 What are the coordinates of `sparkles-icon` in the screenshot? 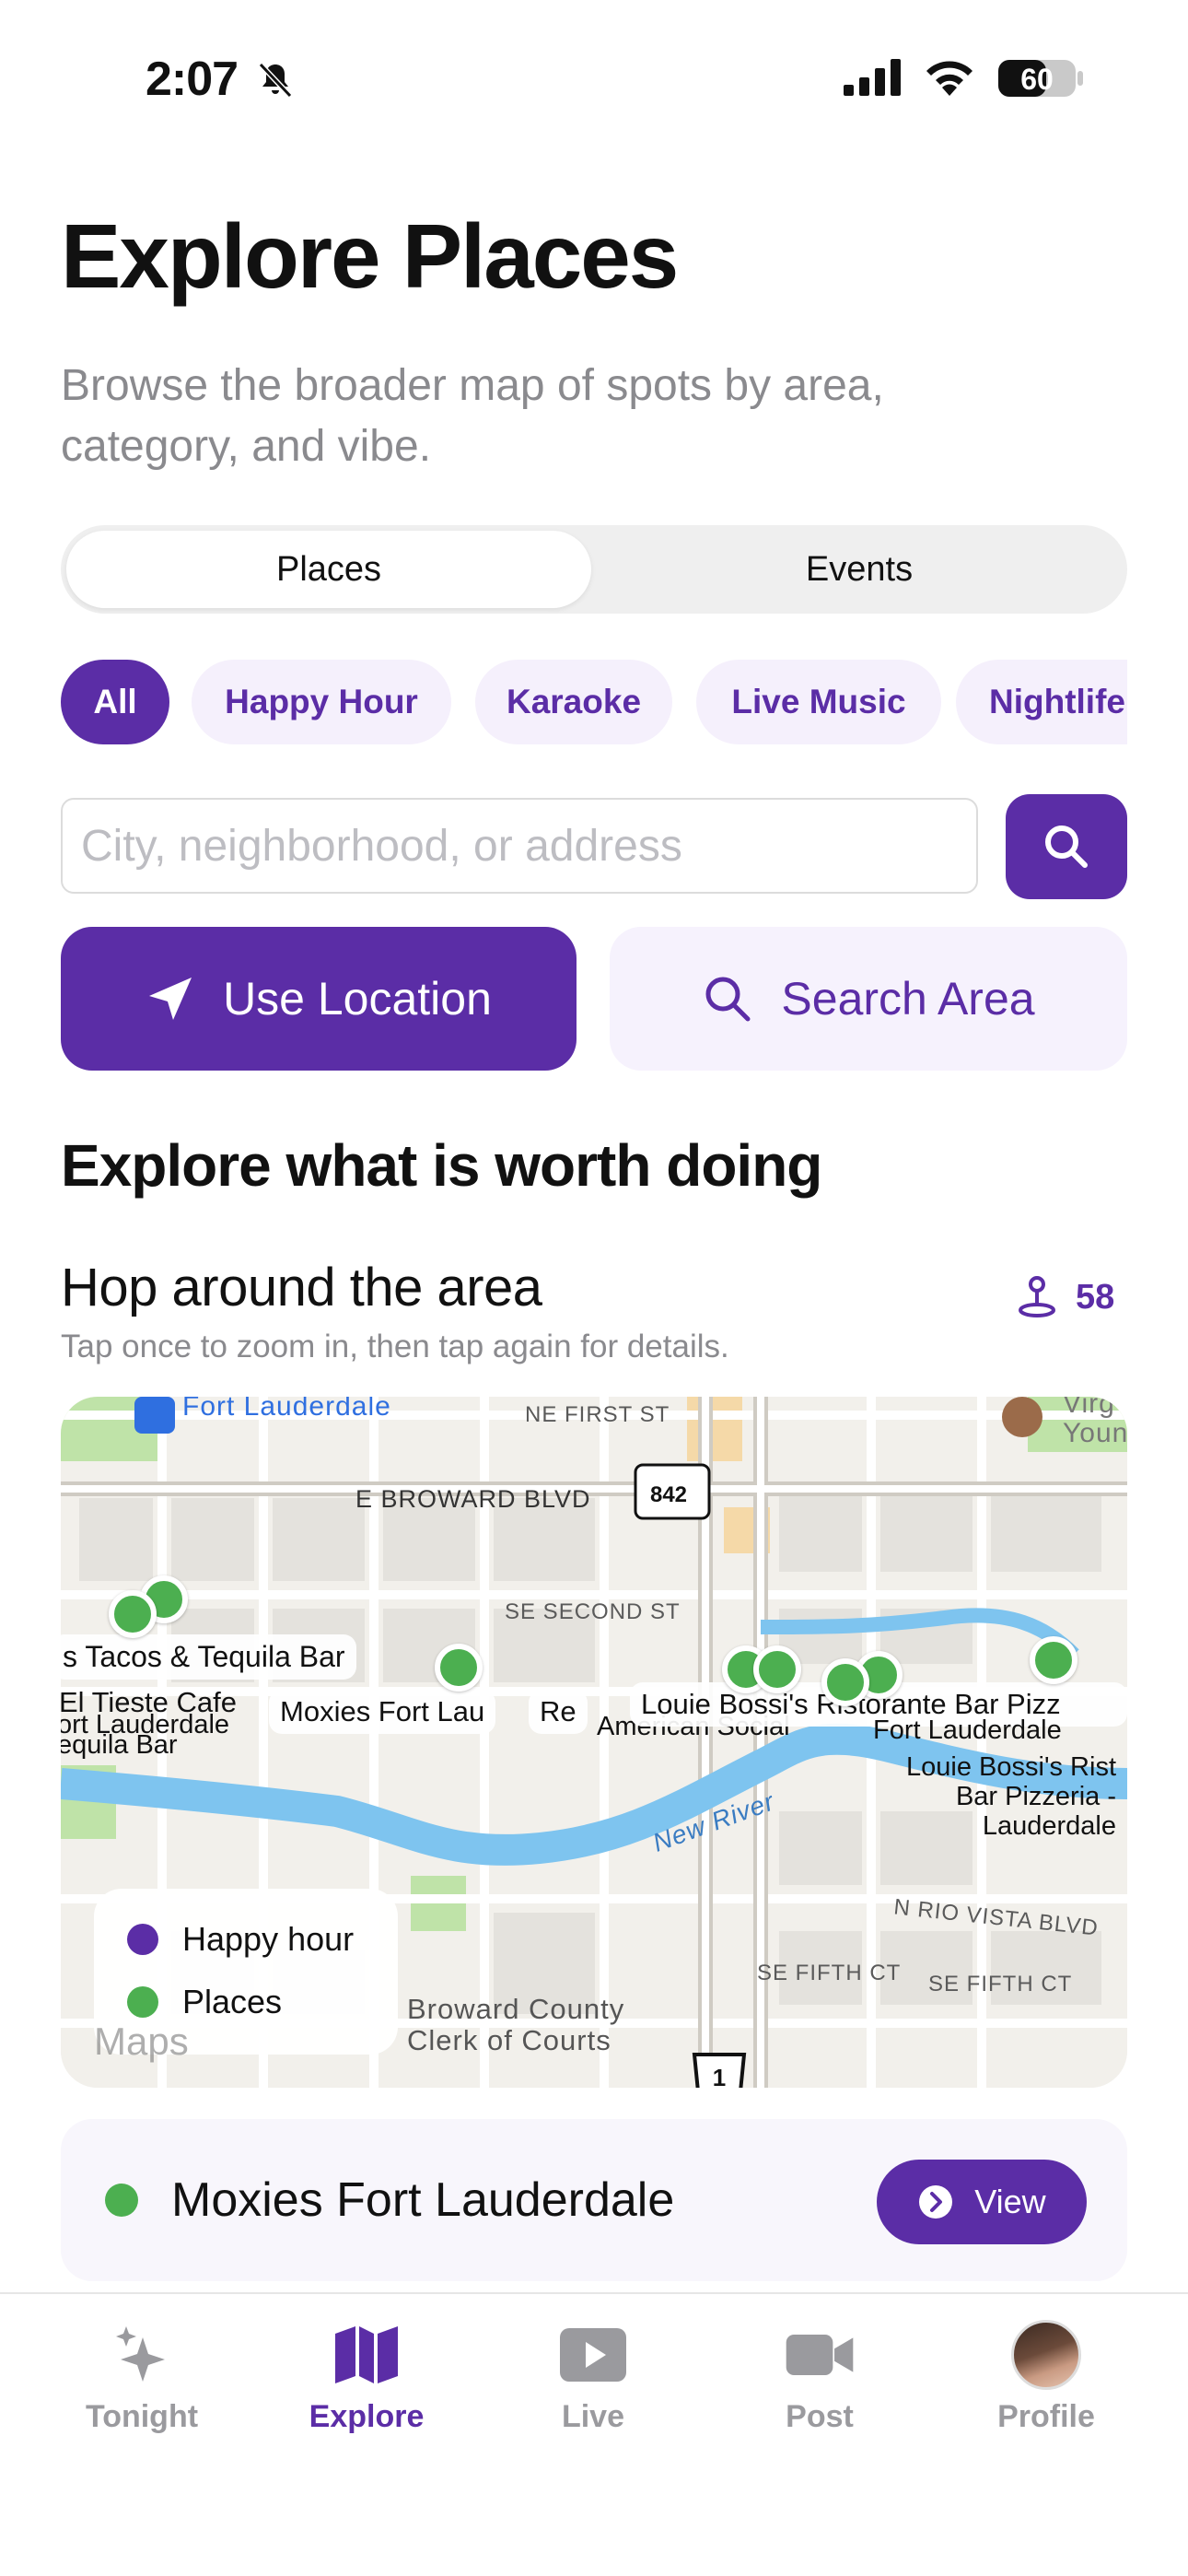 It's located at (142, 2355).